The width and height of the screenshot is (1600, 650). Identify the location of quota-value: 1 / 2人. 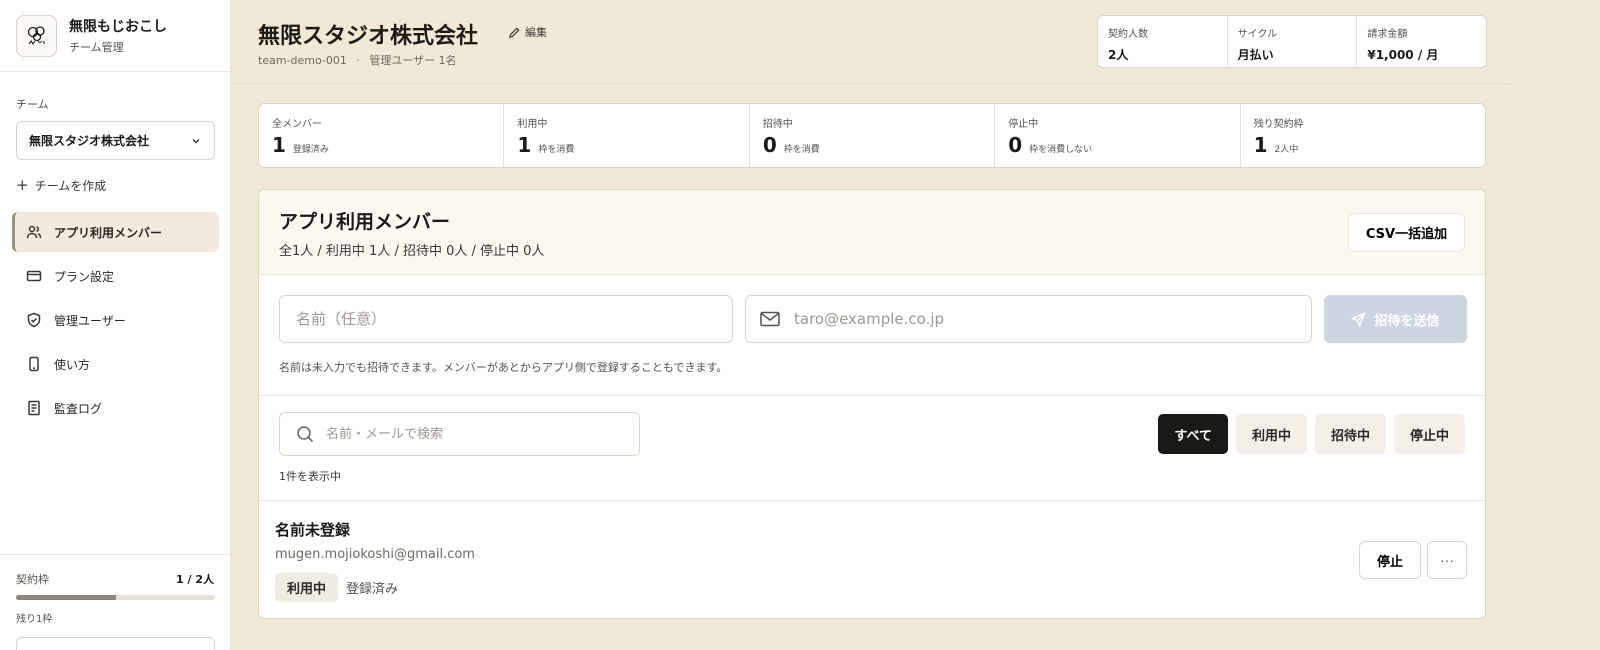
(195, 579).